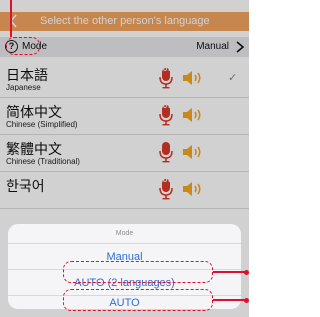 This screenshot has height=317, width=320. Describe the element at coordinates (11, 18) in the screenshot. I see `annotation-line-top` at that location.